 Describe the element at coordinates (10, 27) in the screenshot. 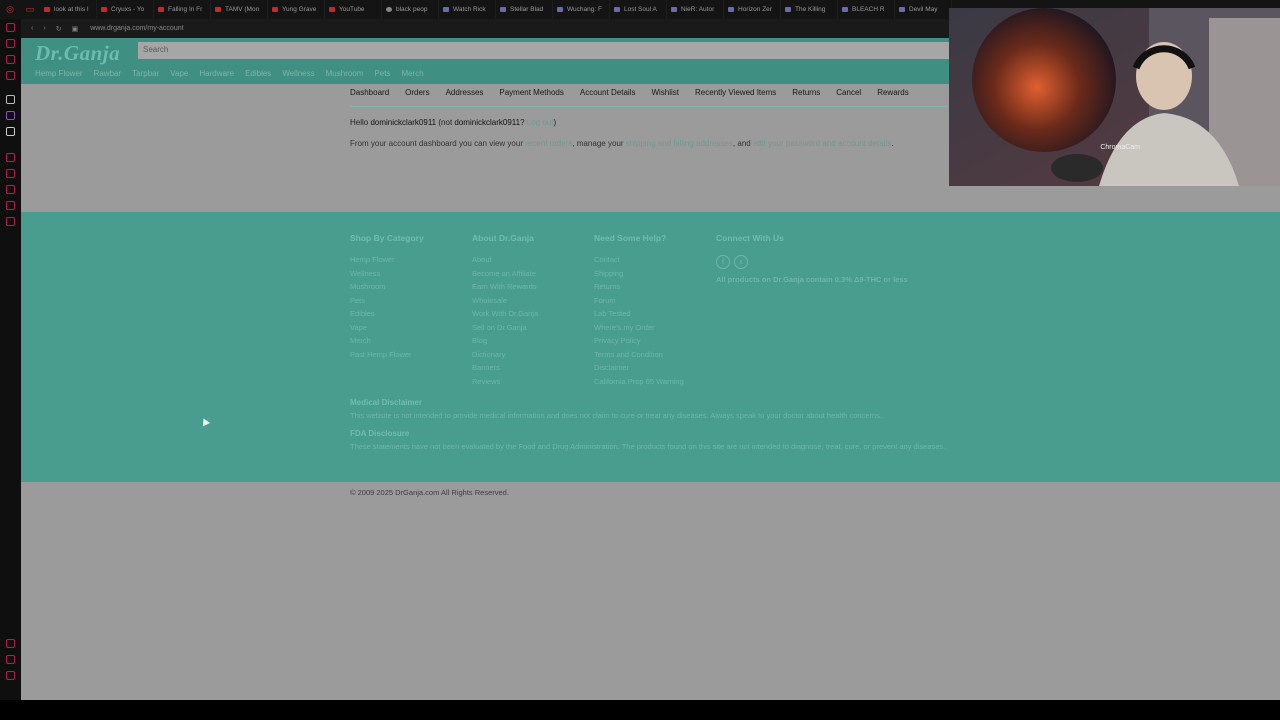

I see `sidebar-history-icon` at that location.